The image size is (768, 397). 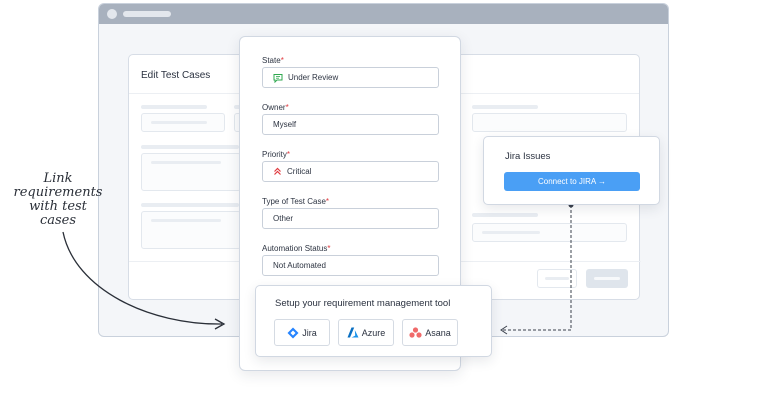 I want to click on owner-select: Myself, so click(x=350, y=124).